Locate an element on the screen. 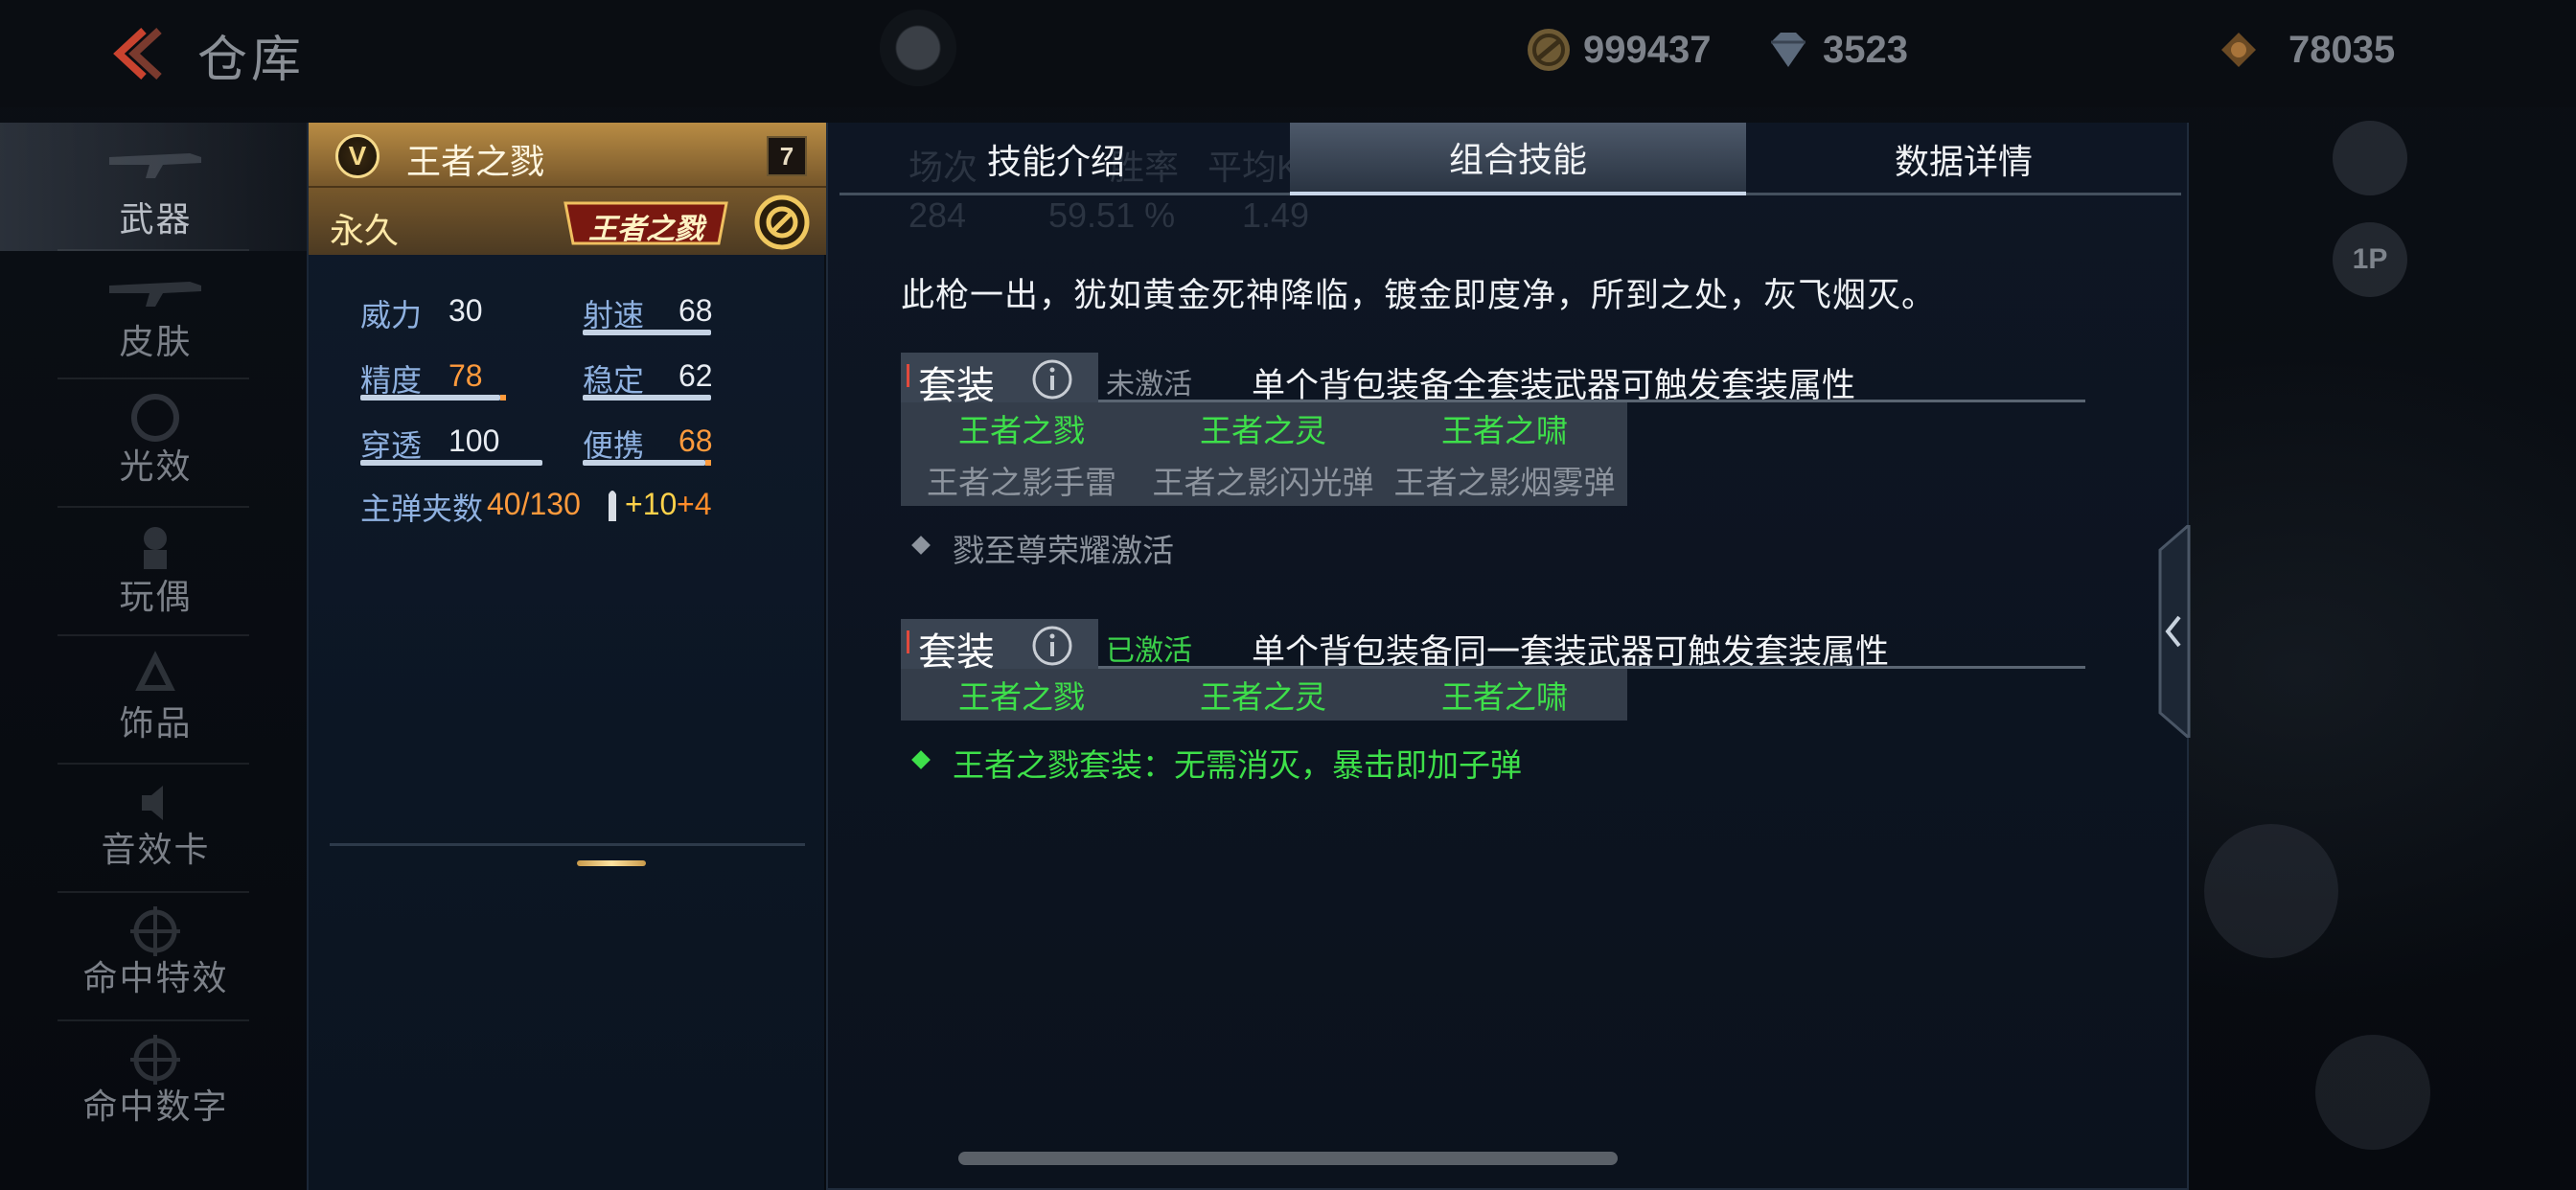 Image resolution: width=2576 pixels, height=1190 pixels. series-tag: 王者之戮 is located at coordinates (646, 223).